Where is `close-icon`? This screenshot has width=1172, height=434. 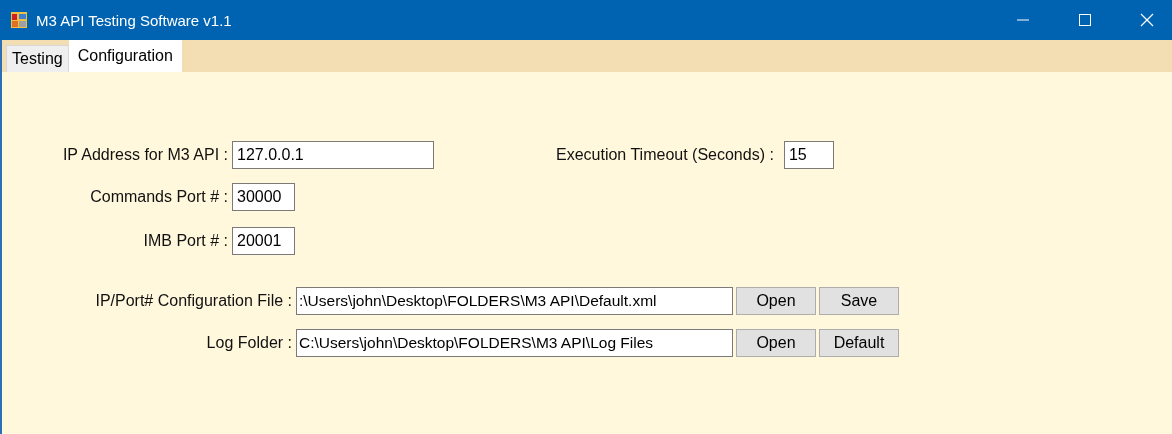 close-icon is located at coordinates (1147, 20).